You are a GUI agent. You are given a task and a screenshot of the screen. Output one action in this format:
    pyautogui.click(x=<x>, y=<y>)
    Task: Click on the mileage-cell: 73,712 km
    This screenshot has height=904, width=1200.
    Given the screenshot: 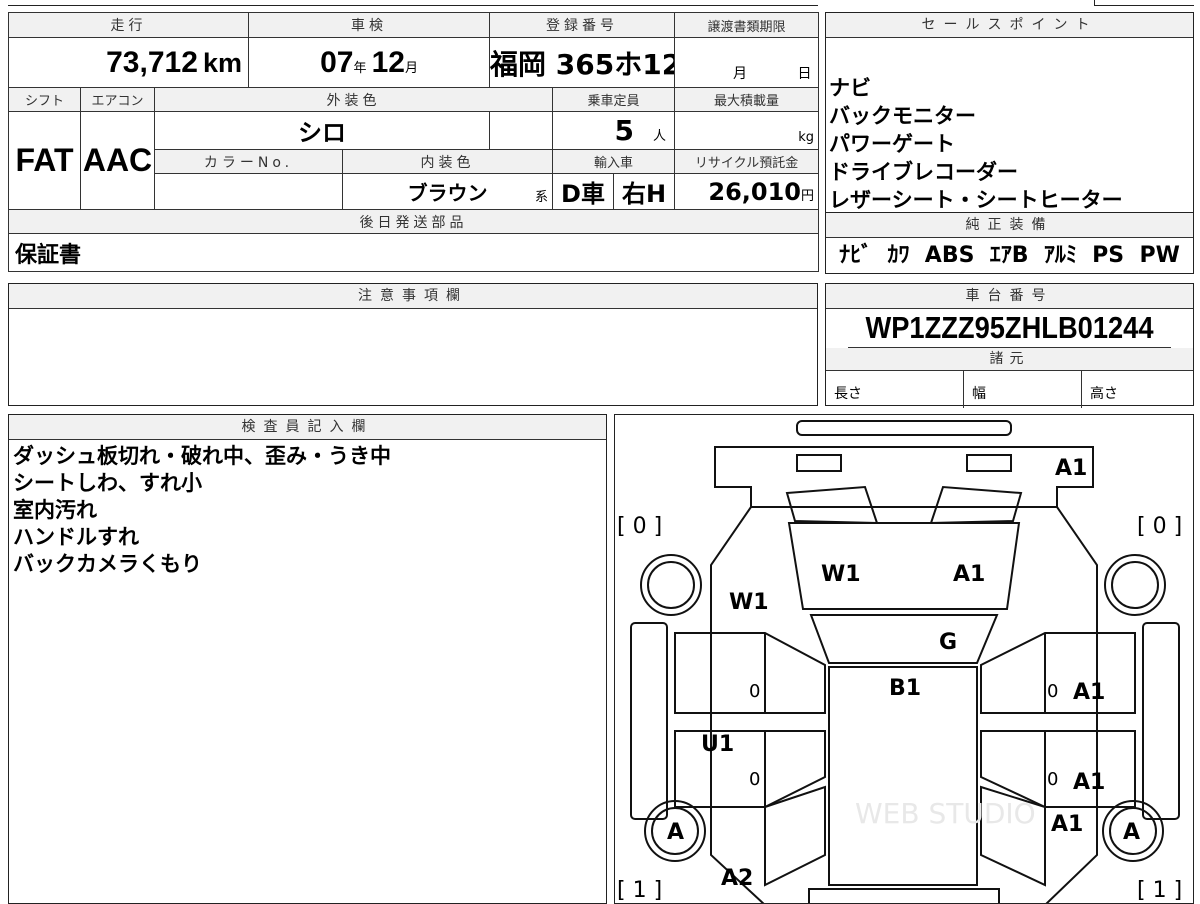 What is the action you would take?
    pyautogui.click(x=128, y=62)
    